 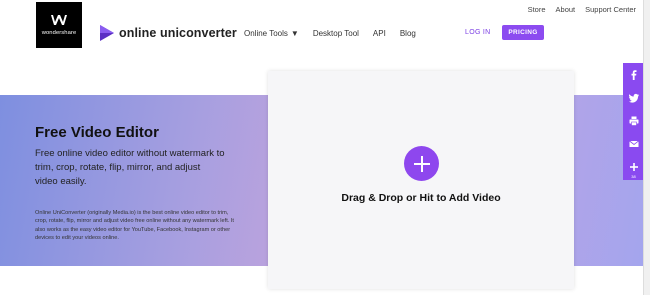 What do you see at coordinates (59, 19) in the screenshot?
I see `wondershare-mark-icon` at bounding box center [59, 19].